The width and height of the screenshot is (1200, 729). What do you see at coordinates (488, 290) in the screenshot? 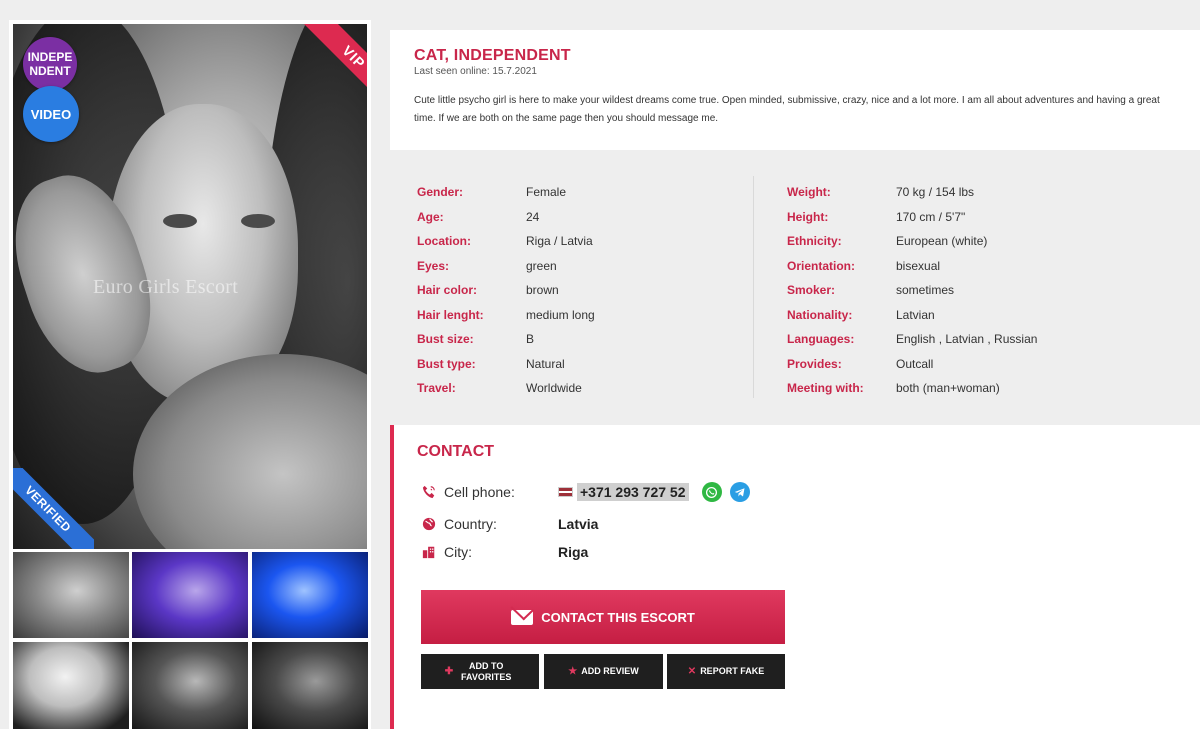
I see `detail-row: Hair color: brown` at bounding box center [488, 290].